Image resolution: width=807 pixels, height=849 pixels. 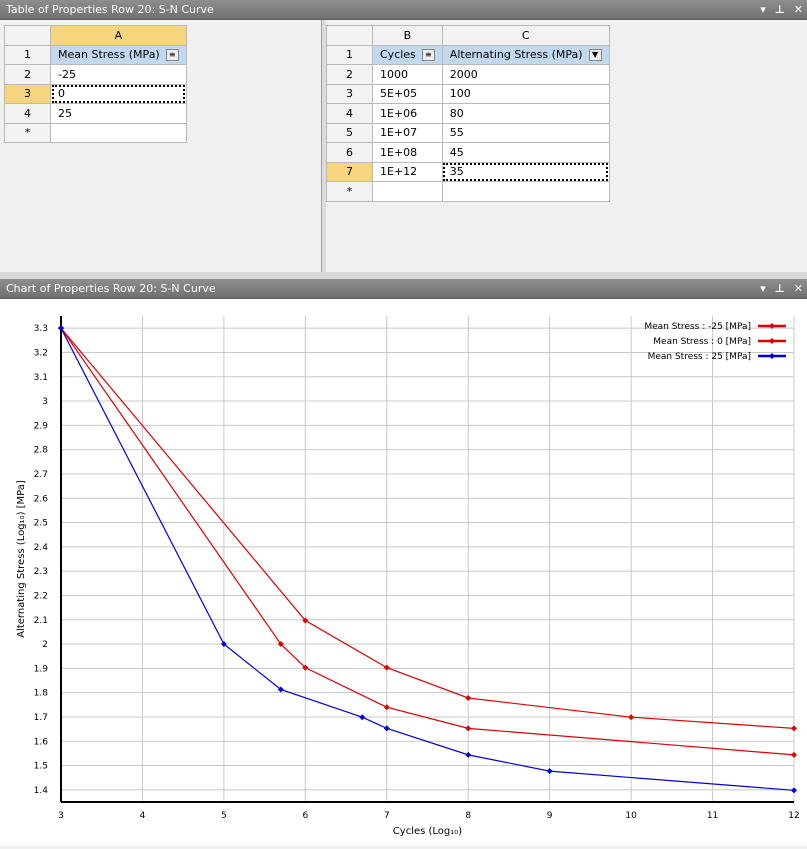 What do you see at coordinates (41, 475) in the screenshot?
I see `y-tick-label: 2.7` at bounding box center [41, 475].